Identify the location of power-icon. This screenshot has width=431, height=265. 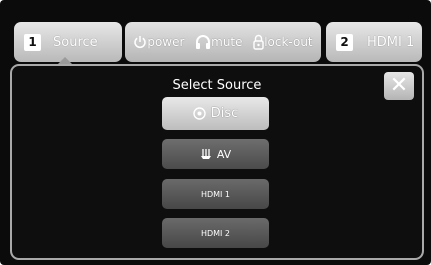
(140, 42).